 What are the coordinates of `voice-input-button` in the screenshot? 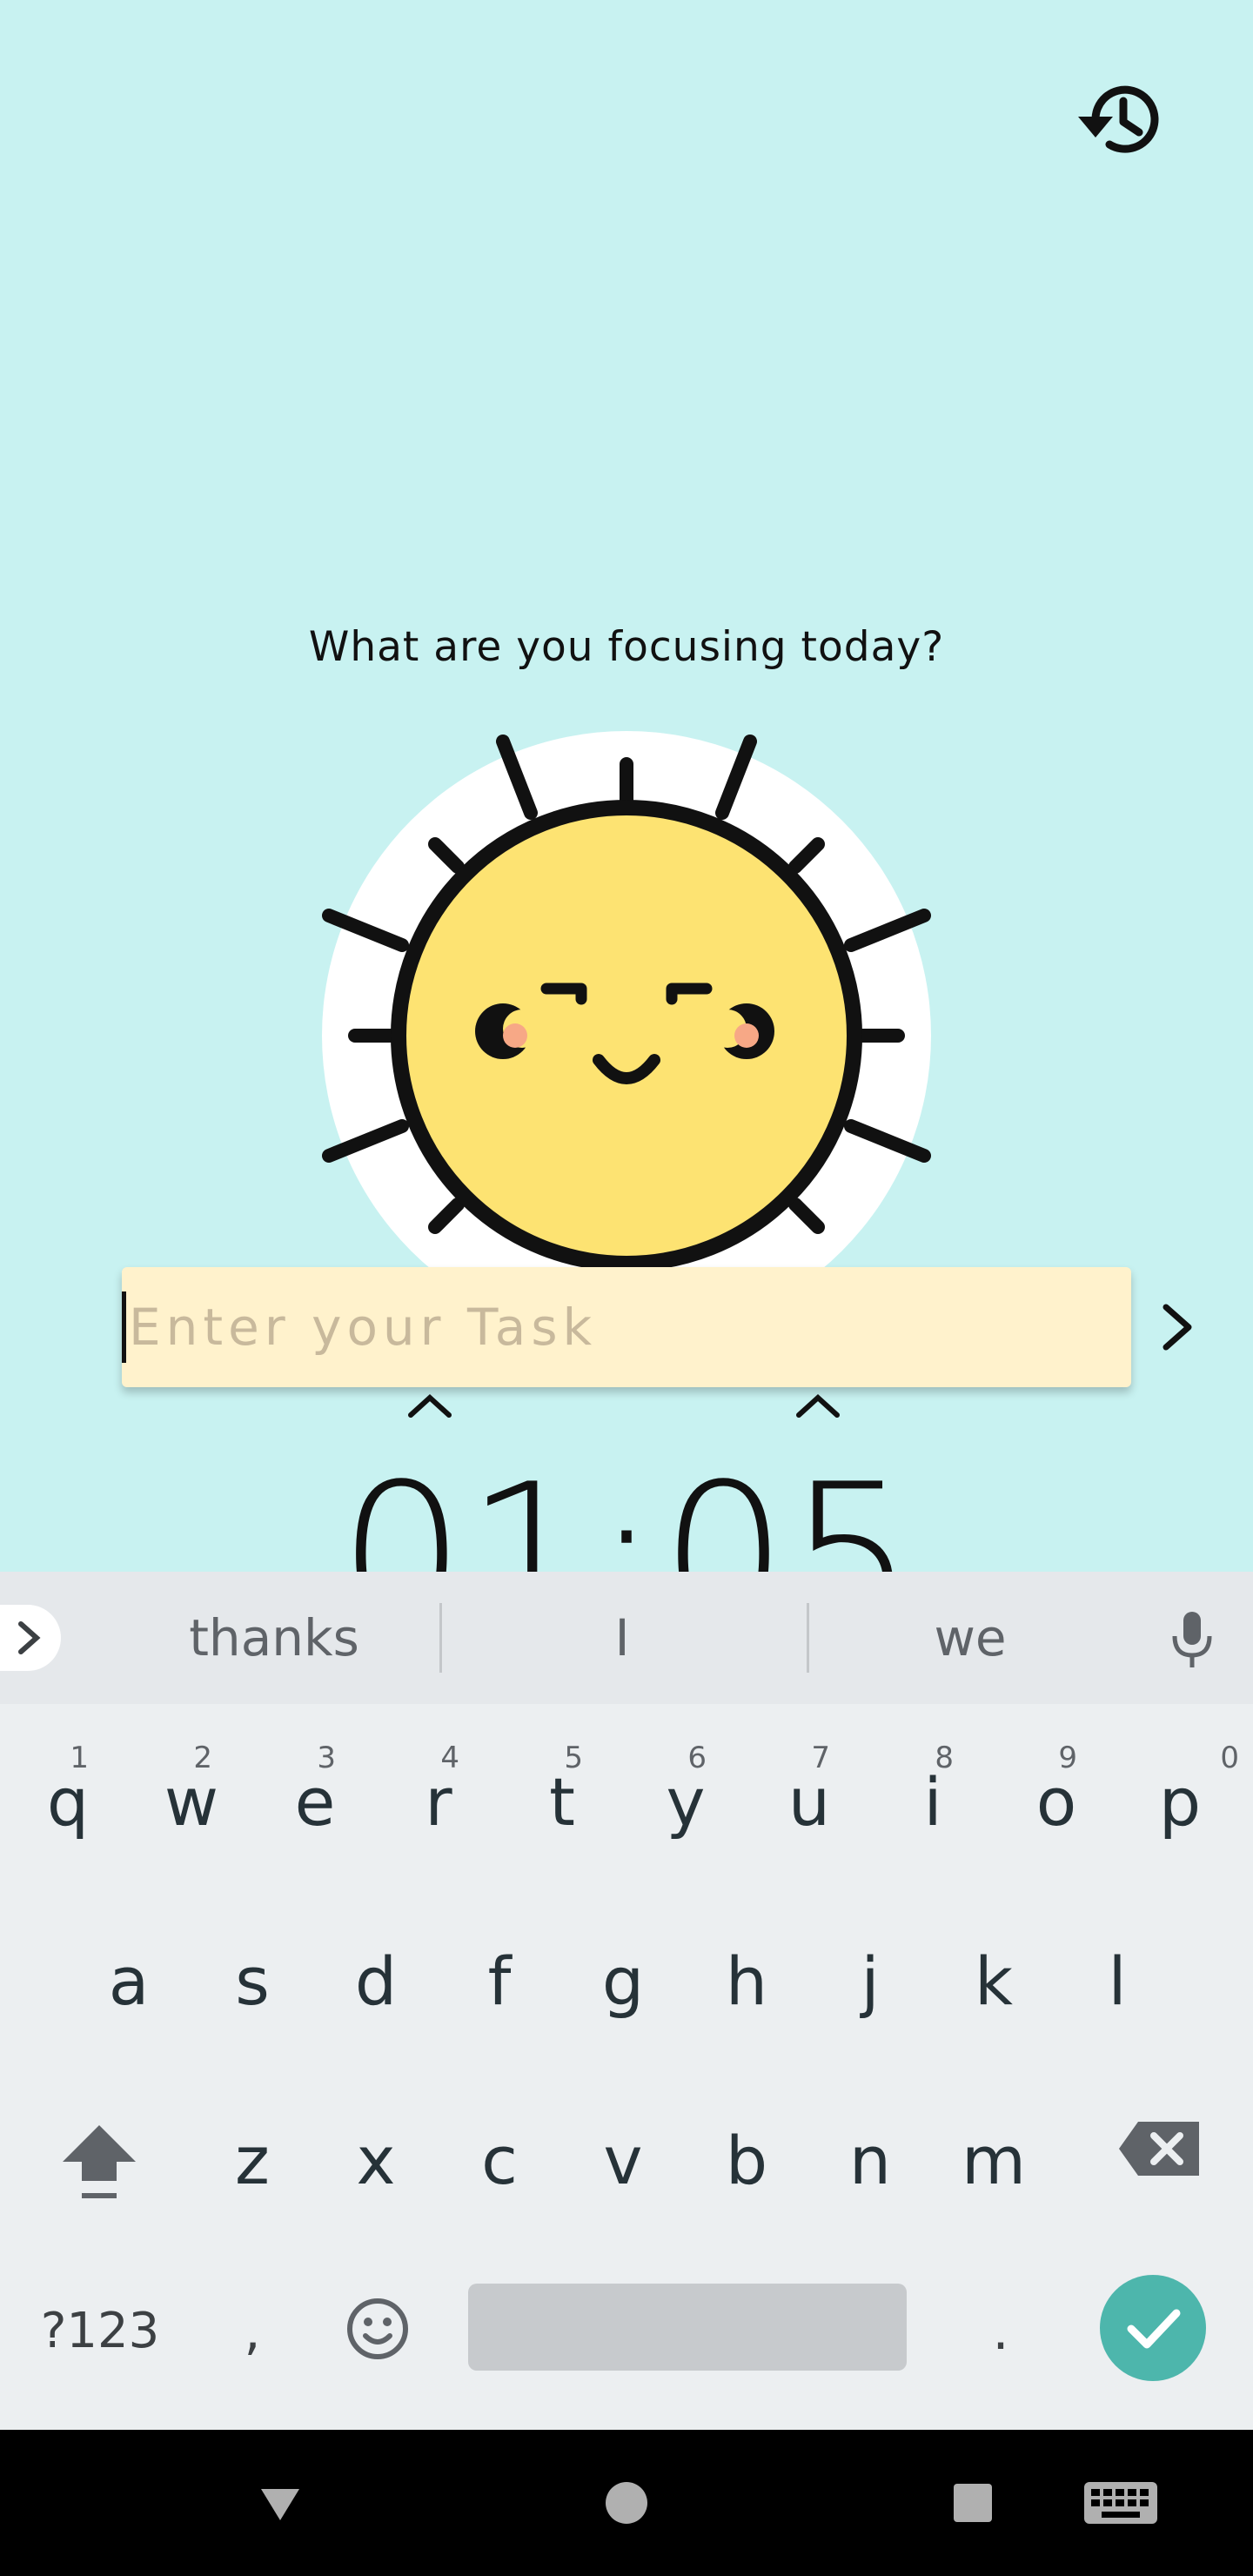 It's located at (1192, 1640).